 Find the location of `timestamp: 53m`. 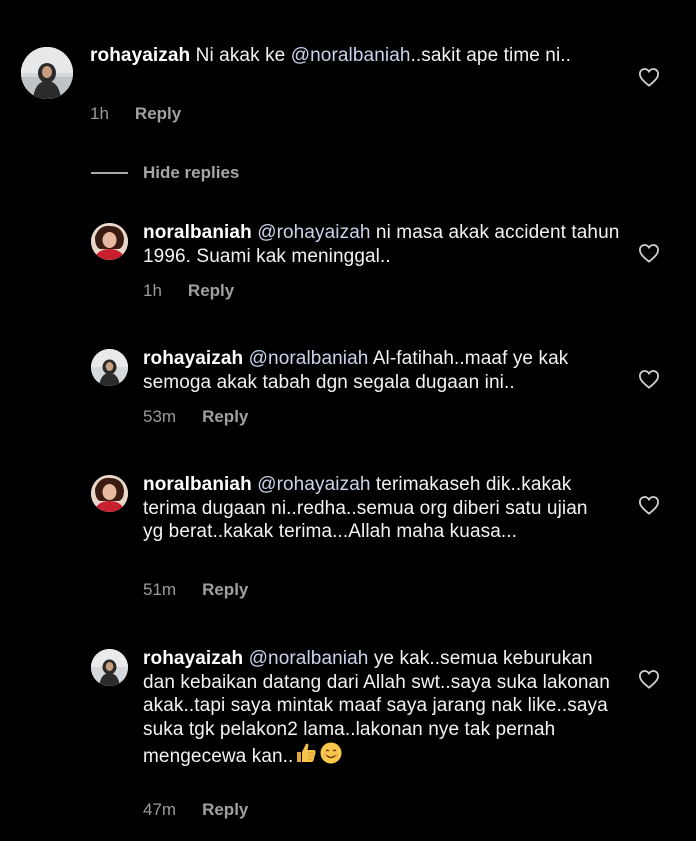

timestamp: 53m is located at coordinates (160, 416).